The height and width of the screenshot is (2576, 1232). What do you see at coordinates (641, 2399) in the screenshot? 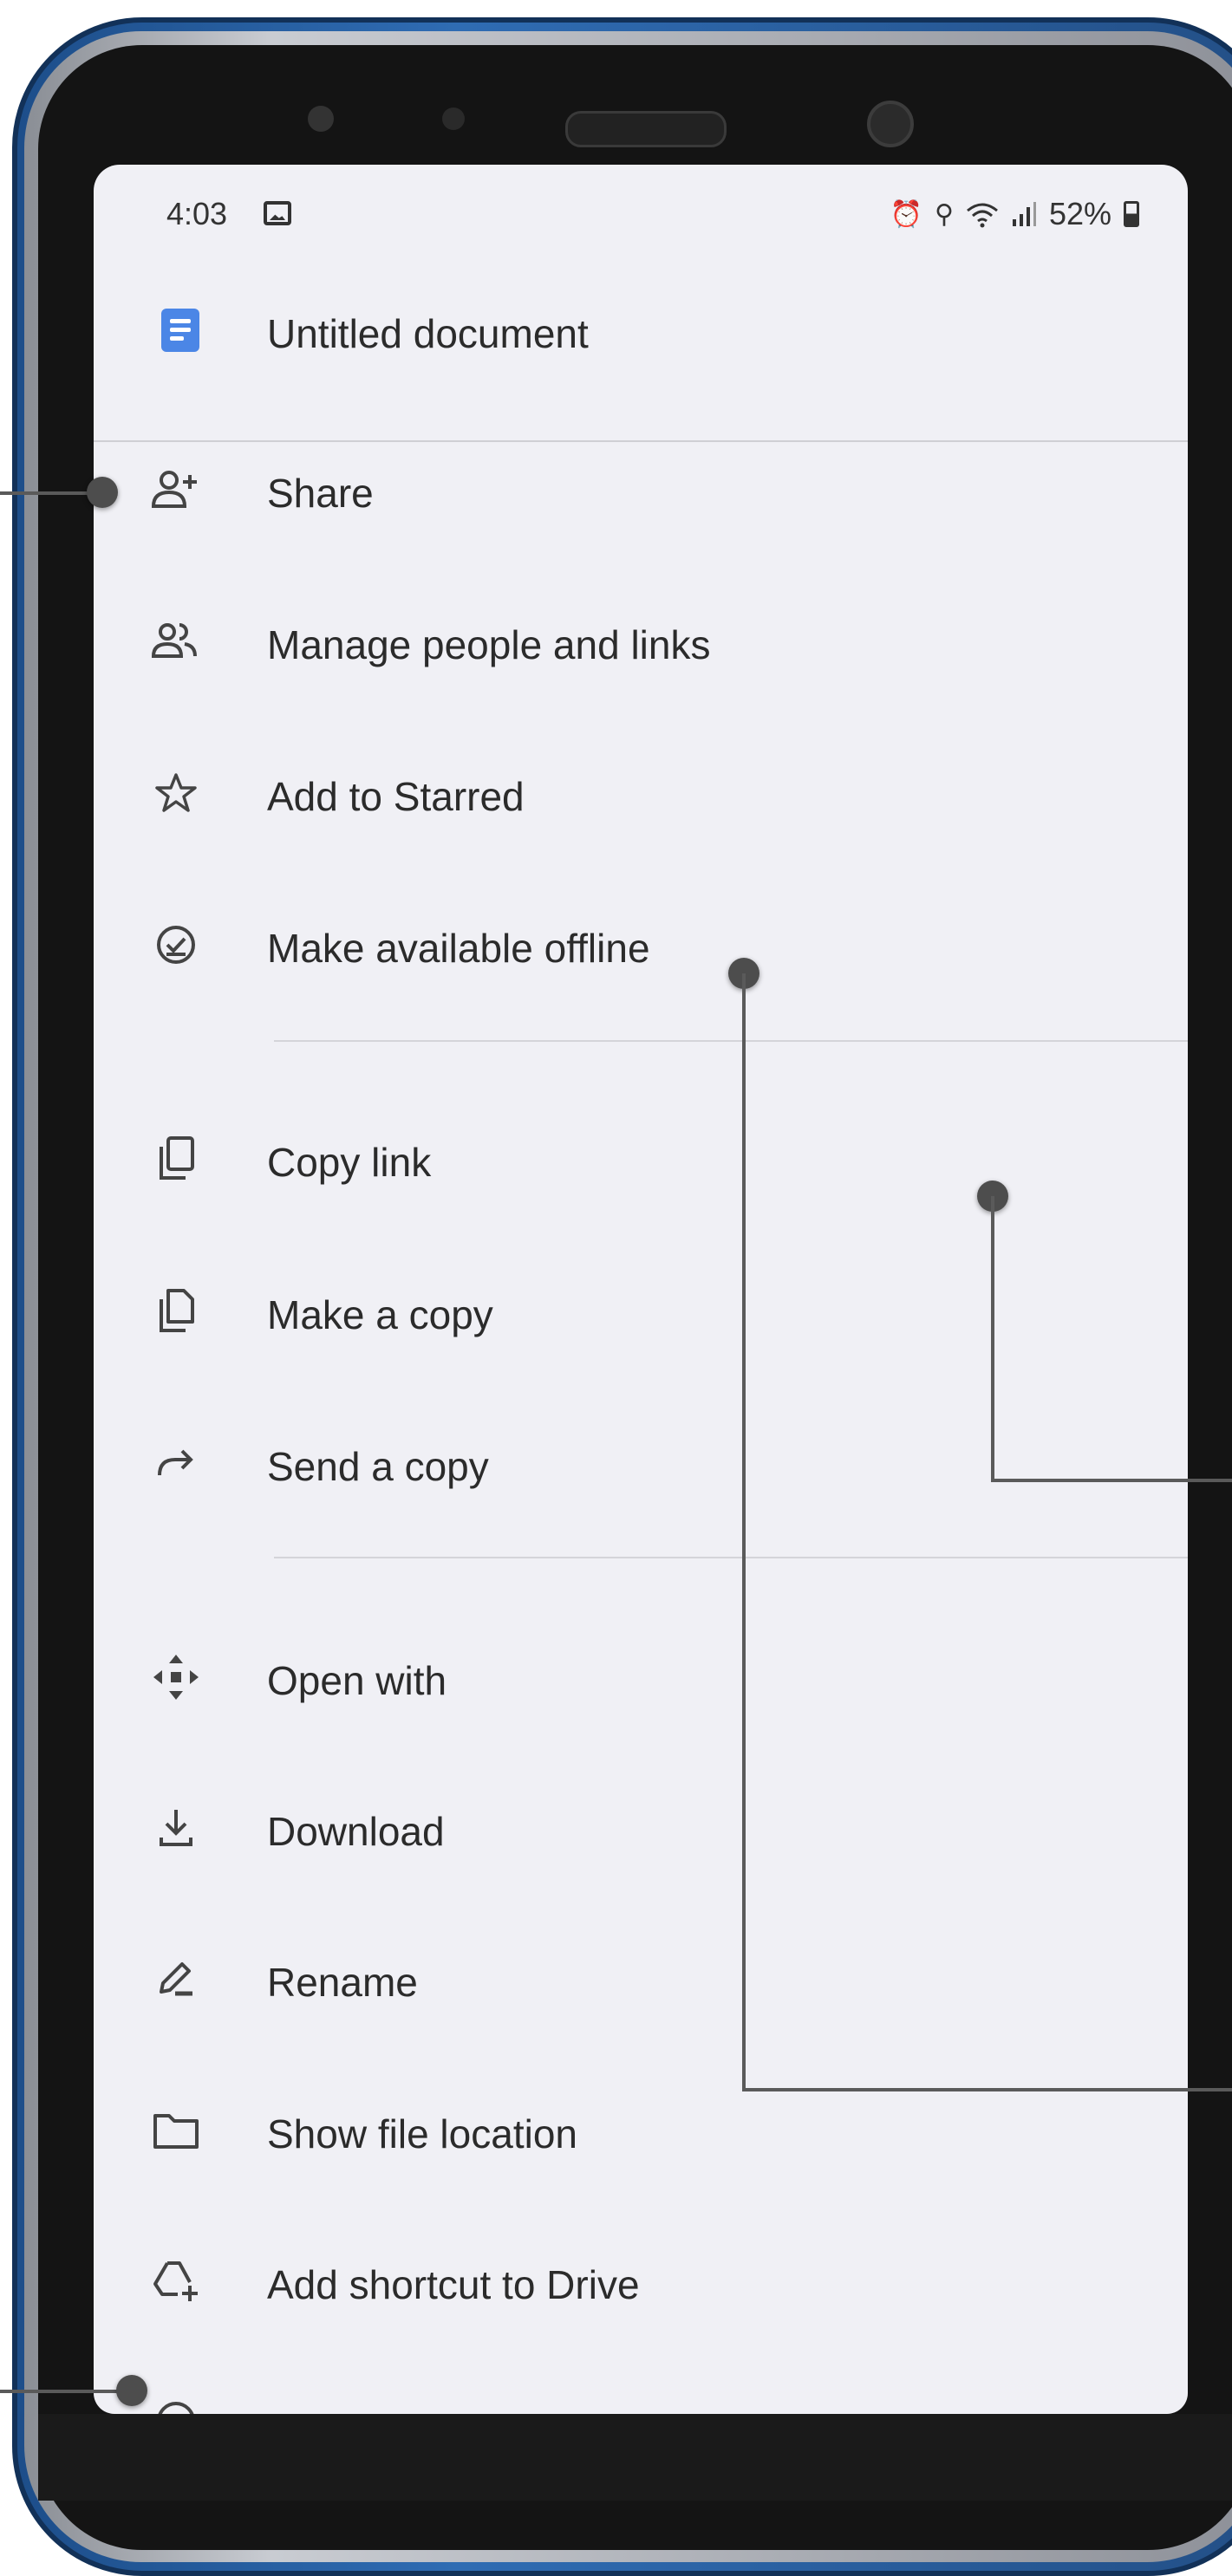
I see `menu-item-partial` at bounding box center [641, 2399].